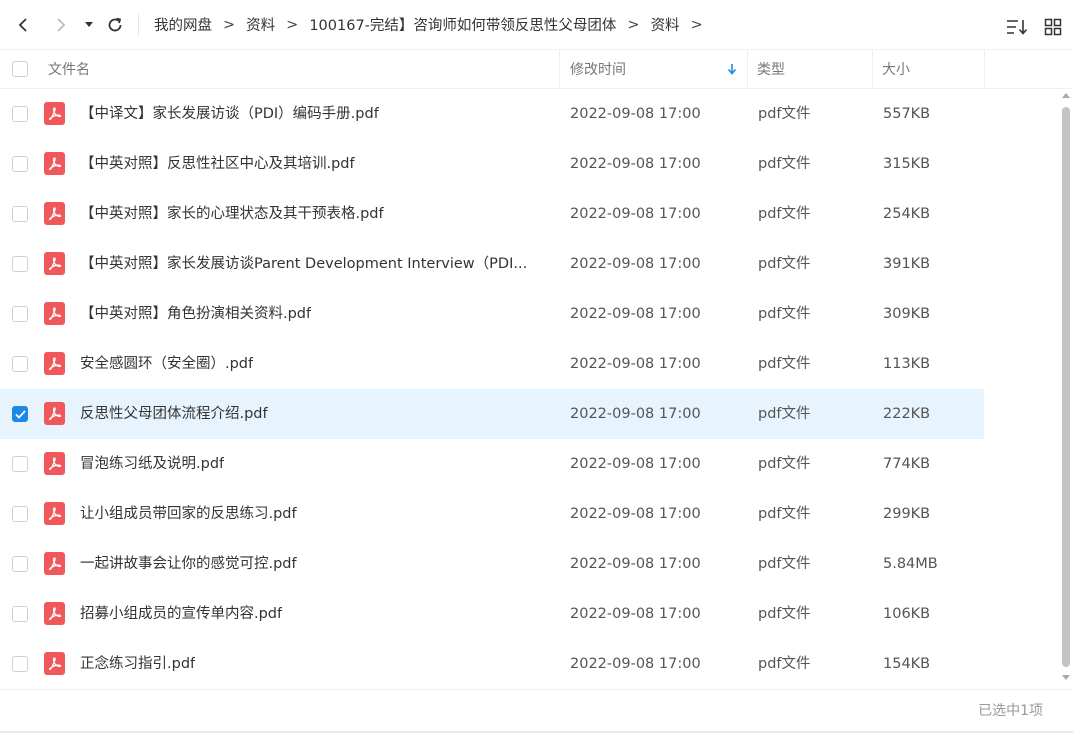 This screenshot has height=733, width=1073. I want to click on file-size: 254KB, so click(907, 214).